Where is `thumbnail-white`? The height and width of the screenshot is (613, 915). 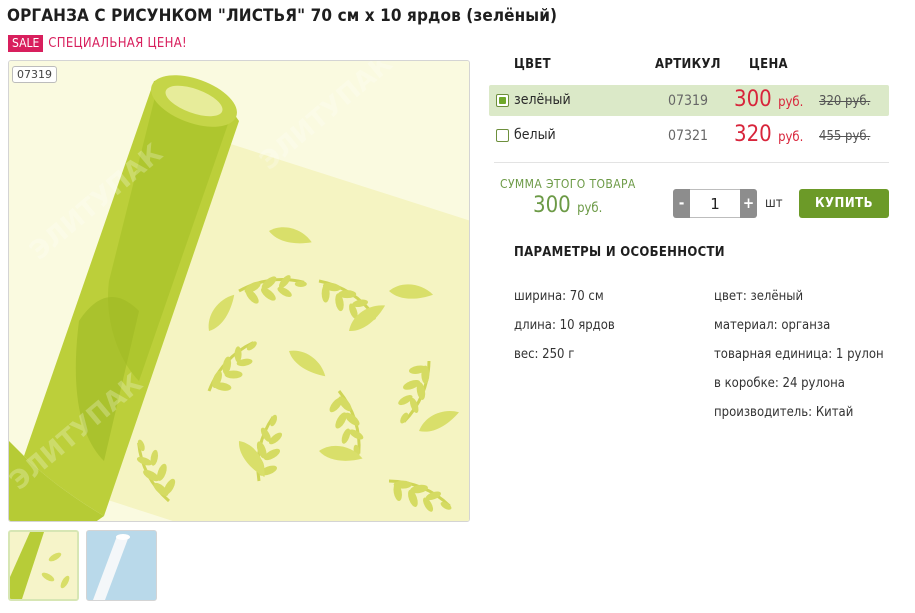 thumbnail-white is located at coordinates (121, 565).